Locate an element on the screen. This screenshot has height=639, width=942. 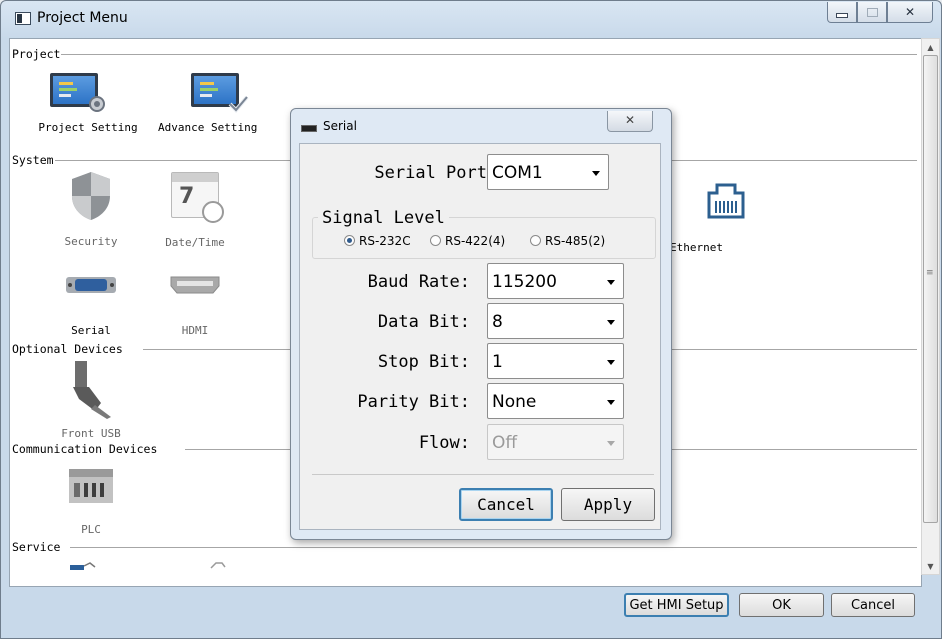
front-usb-item: Front USB is located at coordinates (91, 399).